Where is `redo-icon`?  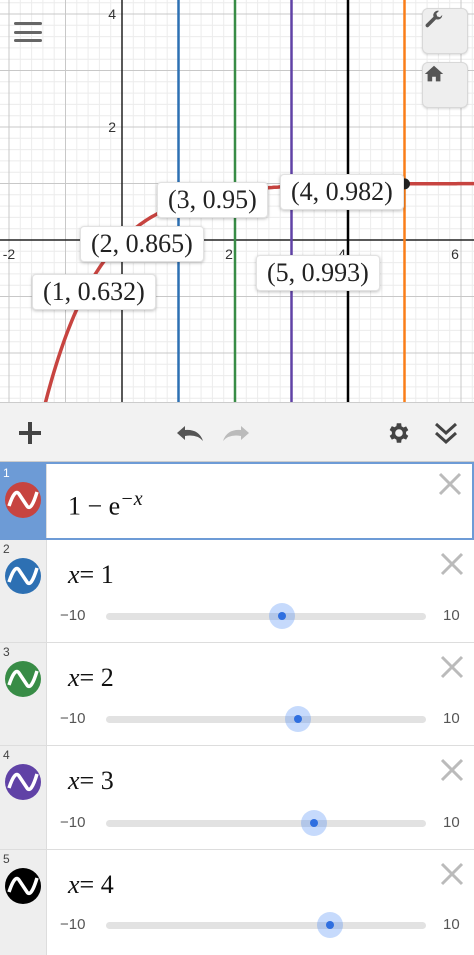
redo-icon is located at coordinates (236, 433).